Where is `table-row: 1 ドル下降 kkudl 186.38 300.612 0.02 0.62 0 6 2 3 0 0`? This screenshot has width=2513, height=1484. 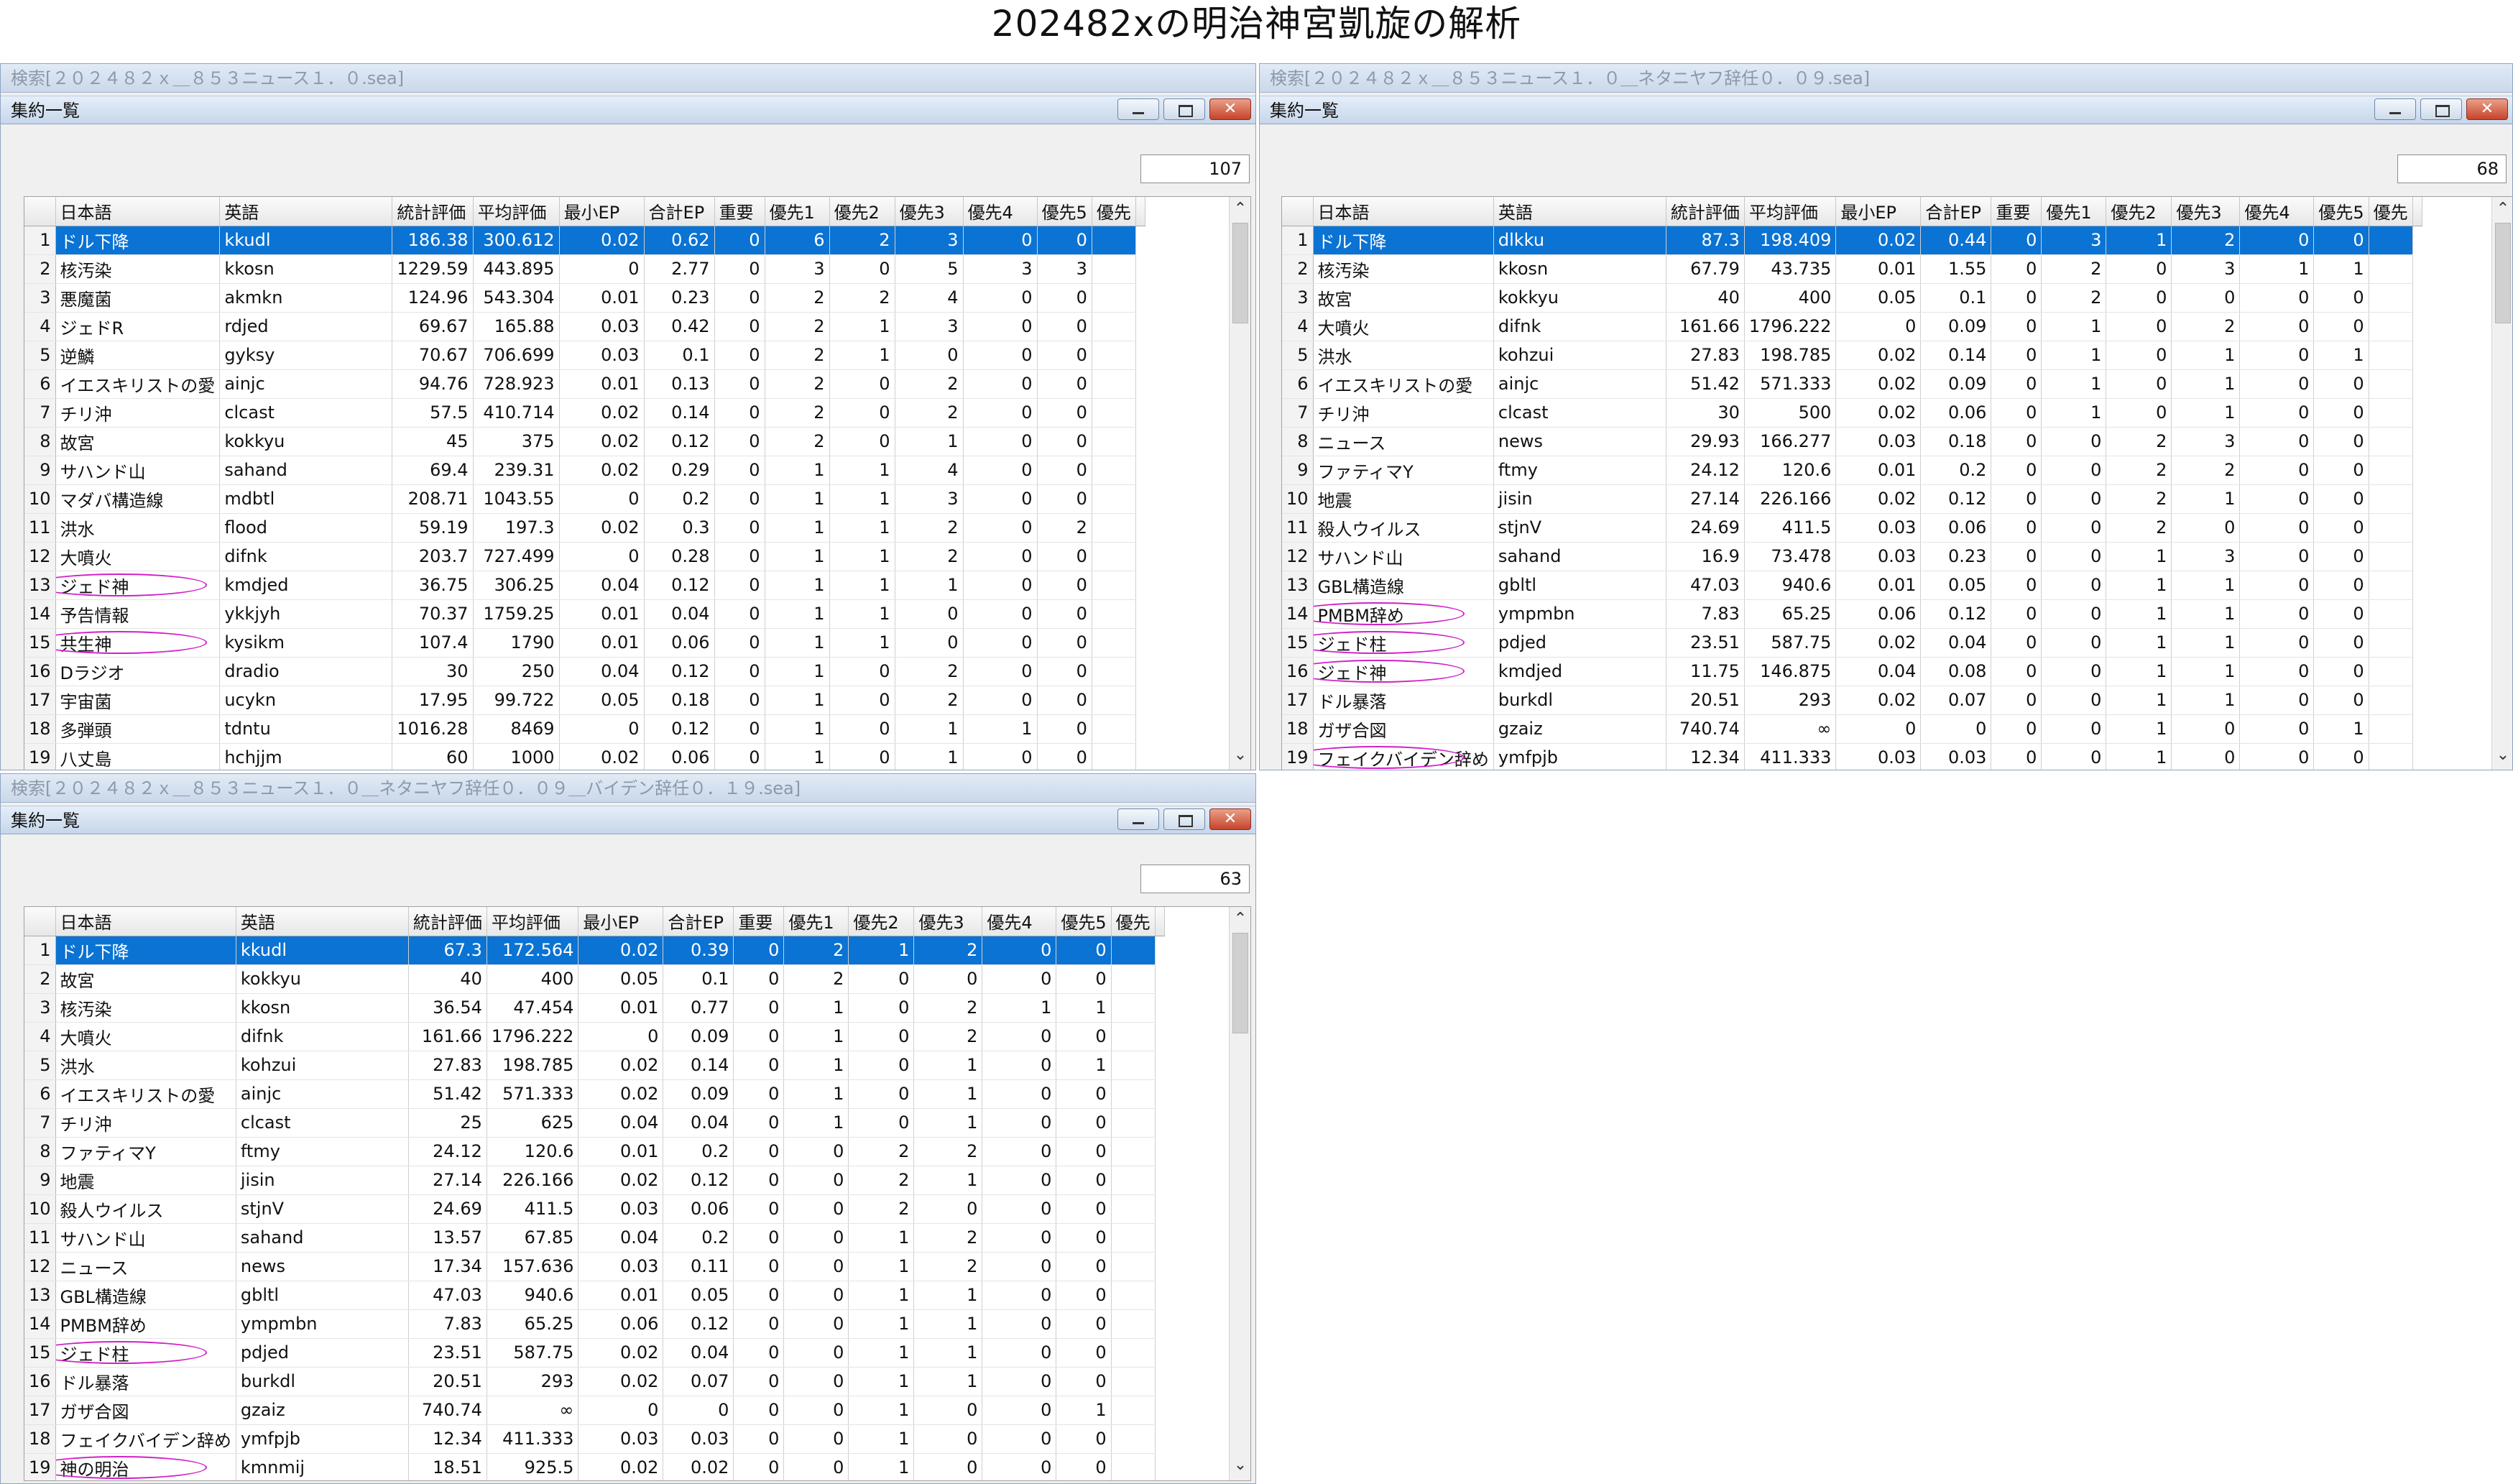
table-row: 1 ドル下降 kkudl 186.38 300.612 0.02 0.62 0 6 2 3 0 0 is located at coordinates (584, 241).